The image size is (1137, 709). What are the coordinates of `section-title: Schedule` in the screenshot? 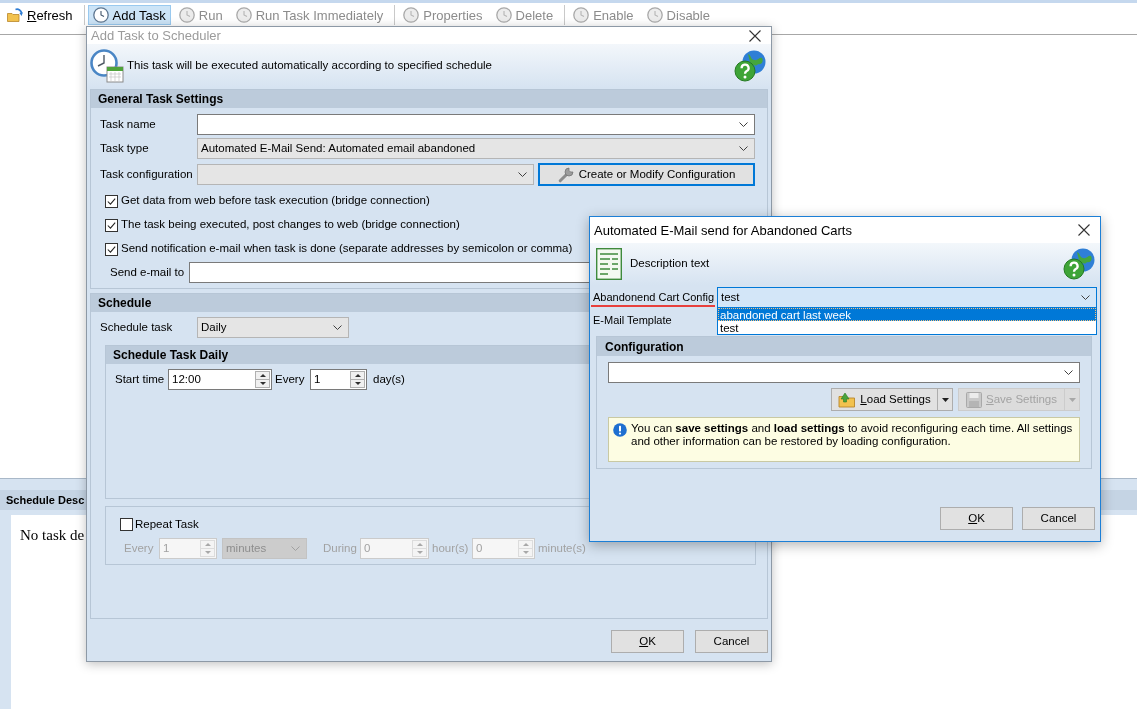 It's located at (125, 303).